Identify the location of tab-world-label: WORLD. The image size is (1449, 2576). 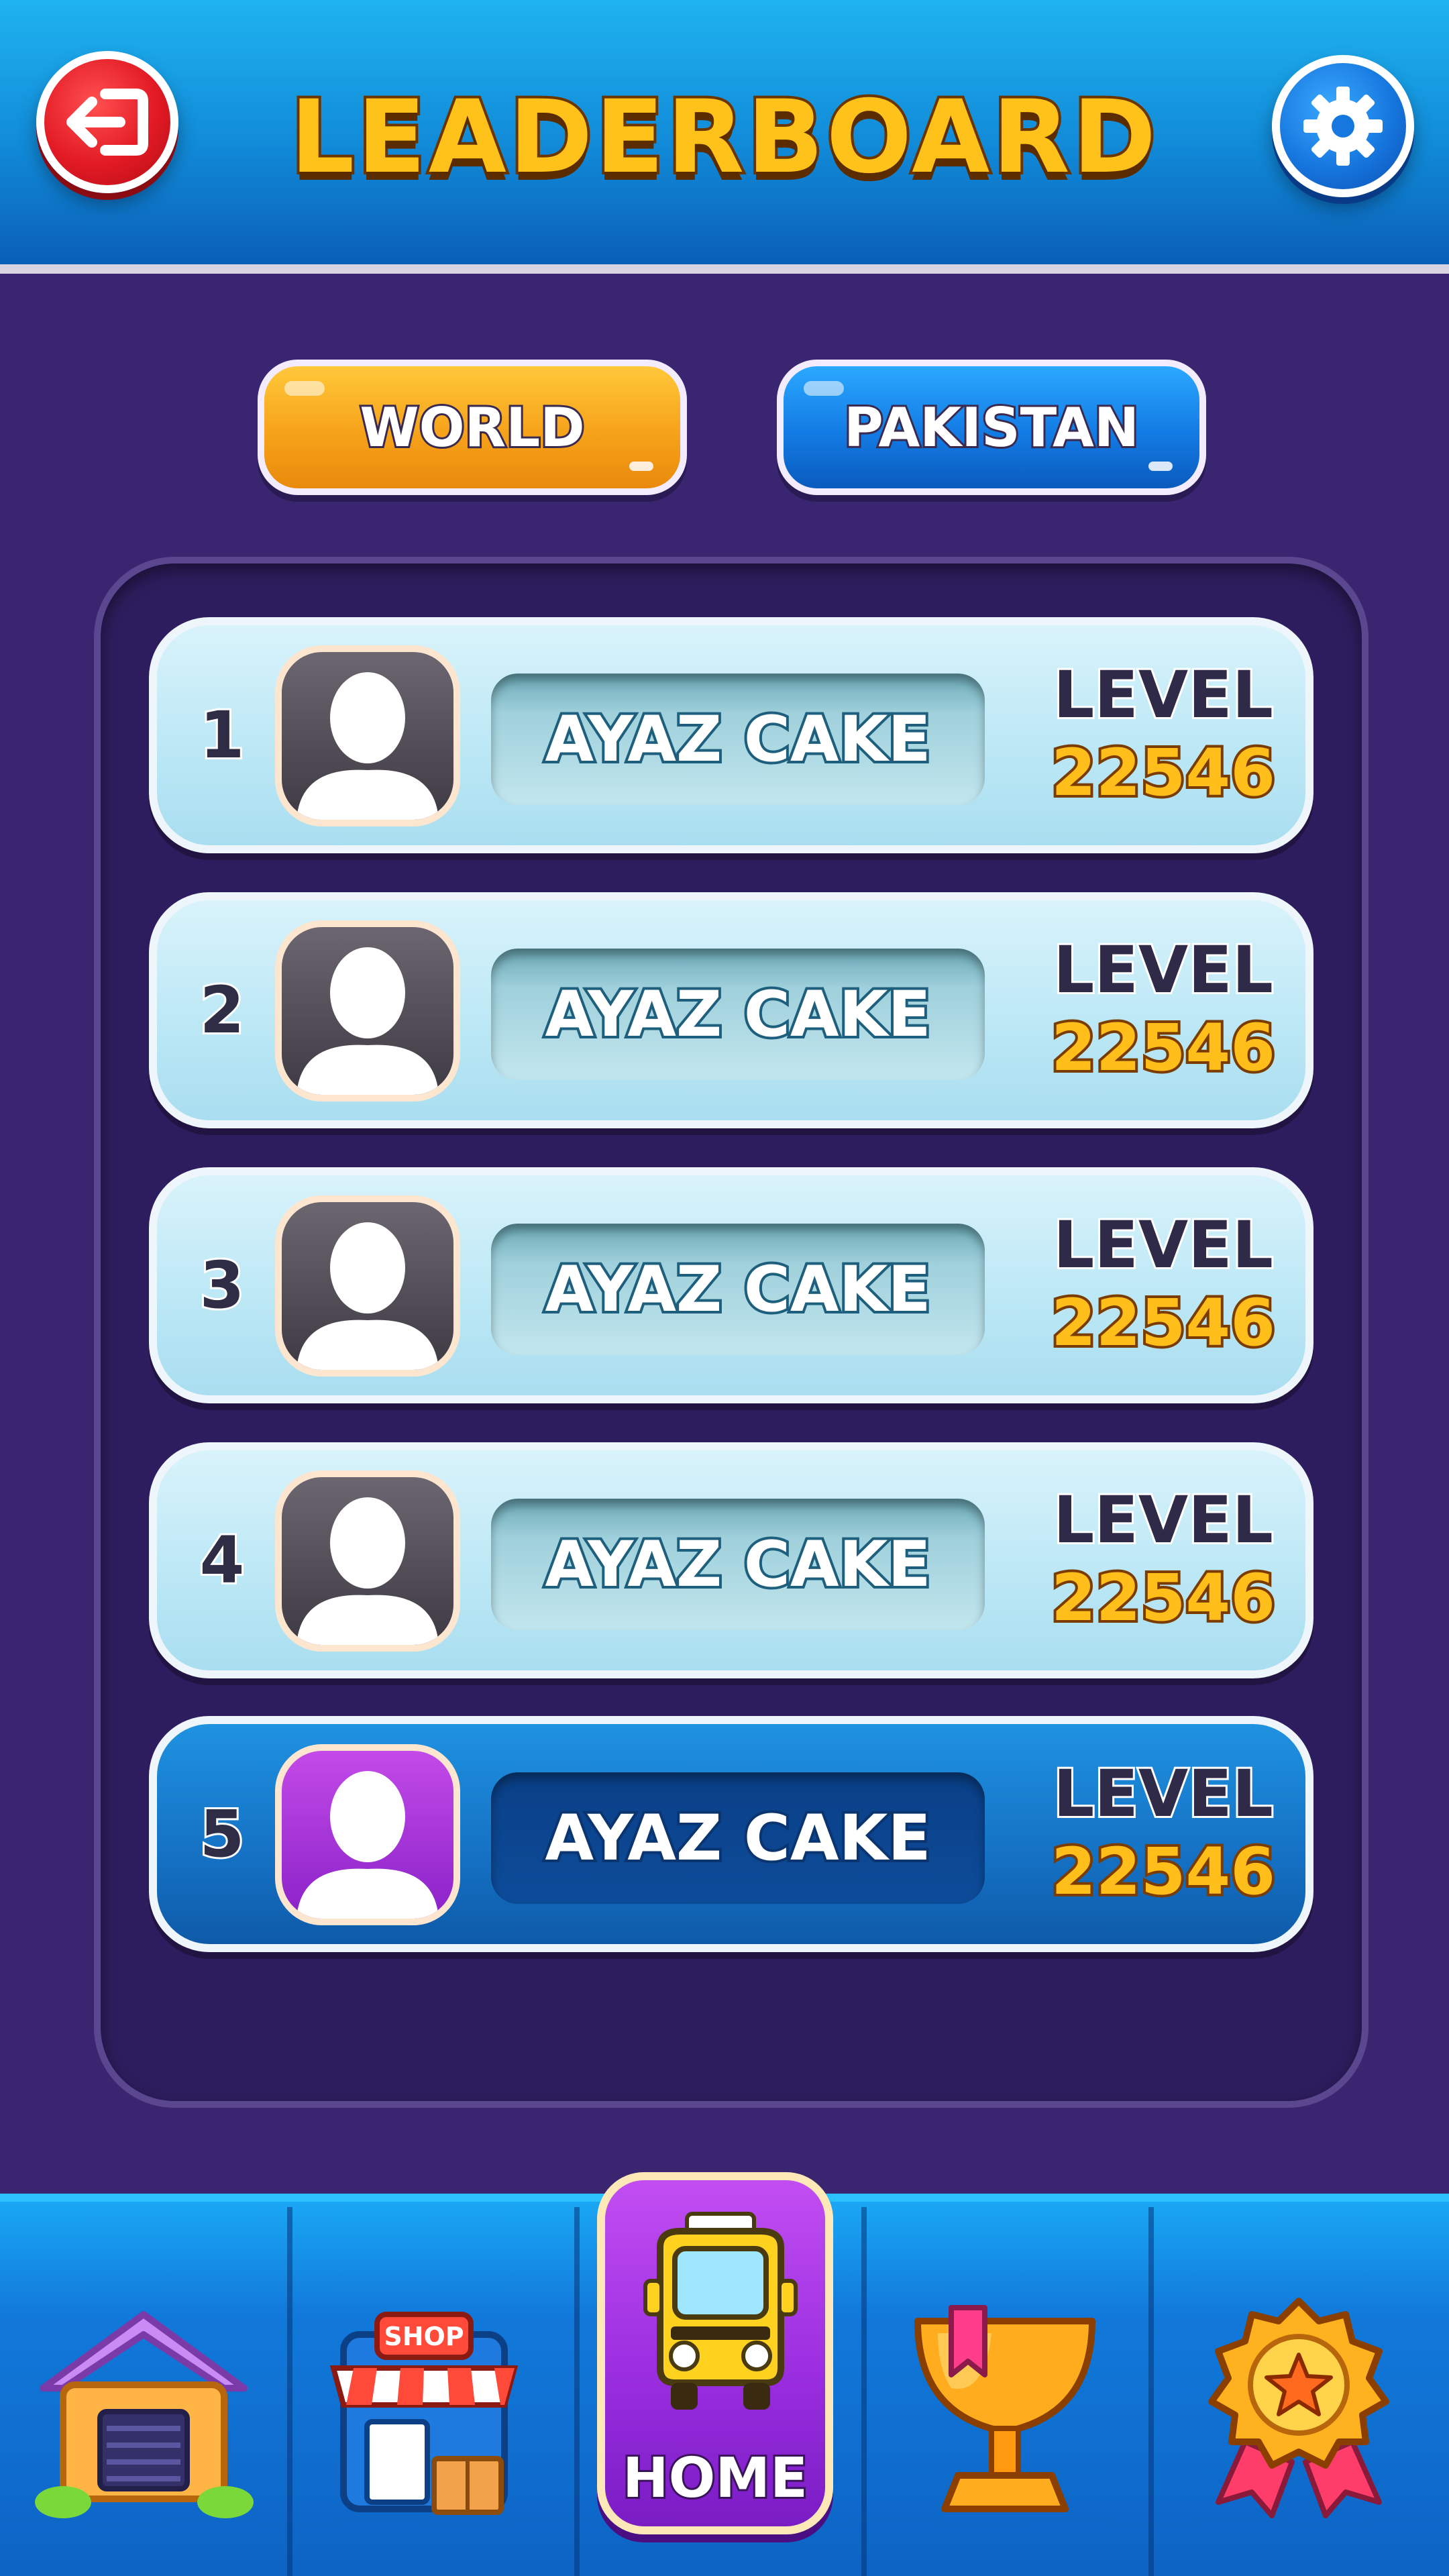
(472, 427).